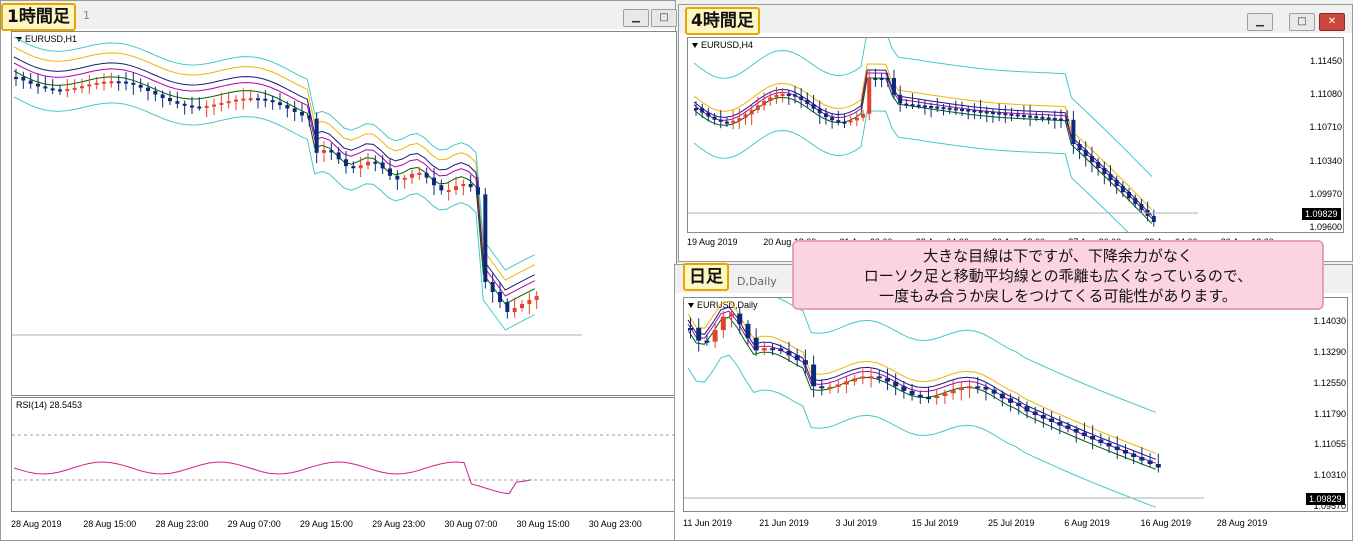  I want to click on daily-x-tick-label: 25 Jul 2019, so click(1011, 523).